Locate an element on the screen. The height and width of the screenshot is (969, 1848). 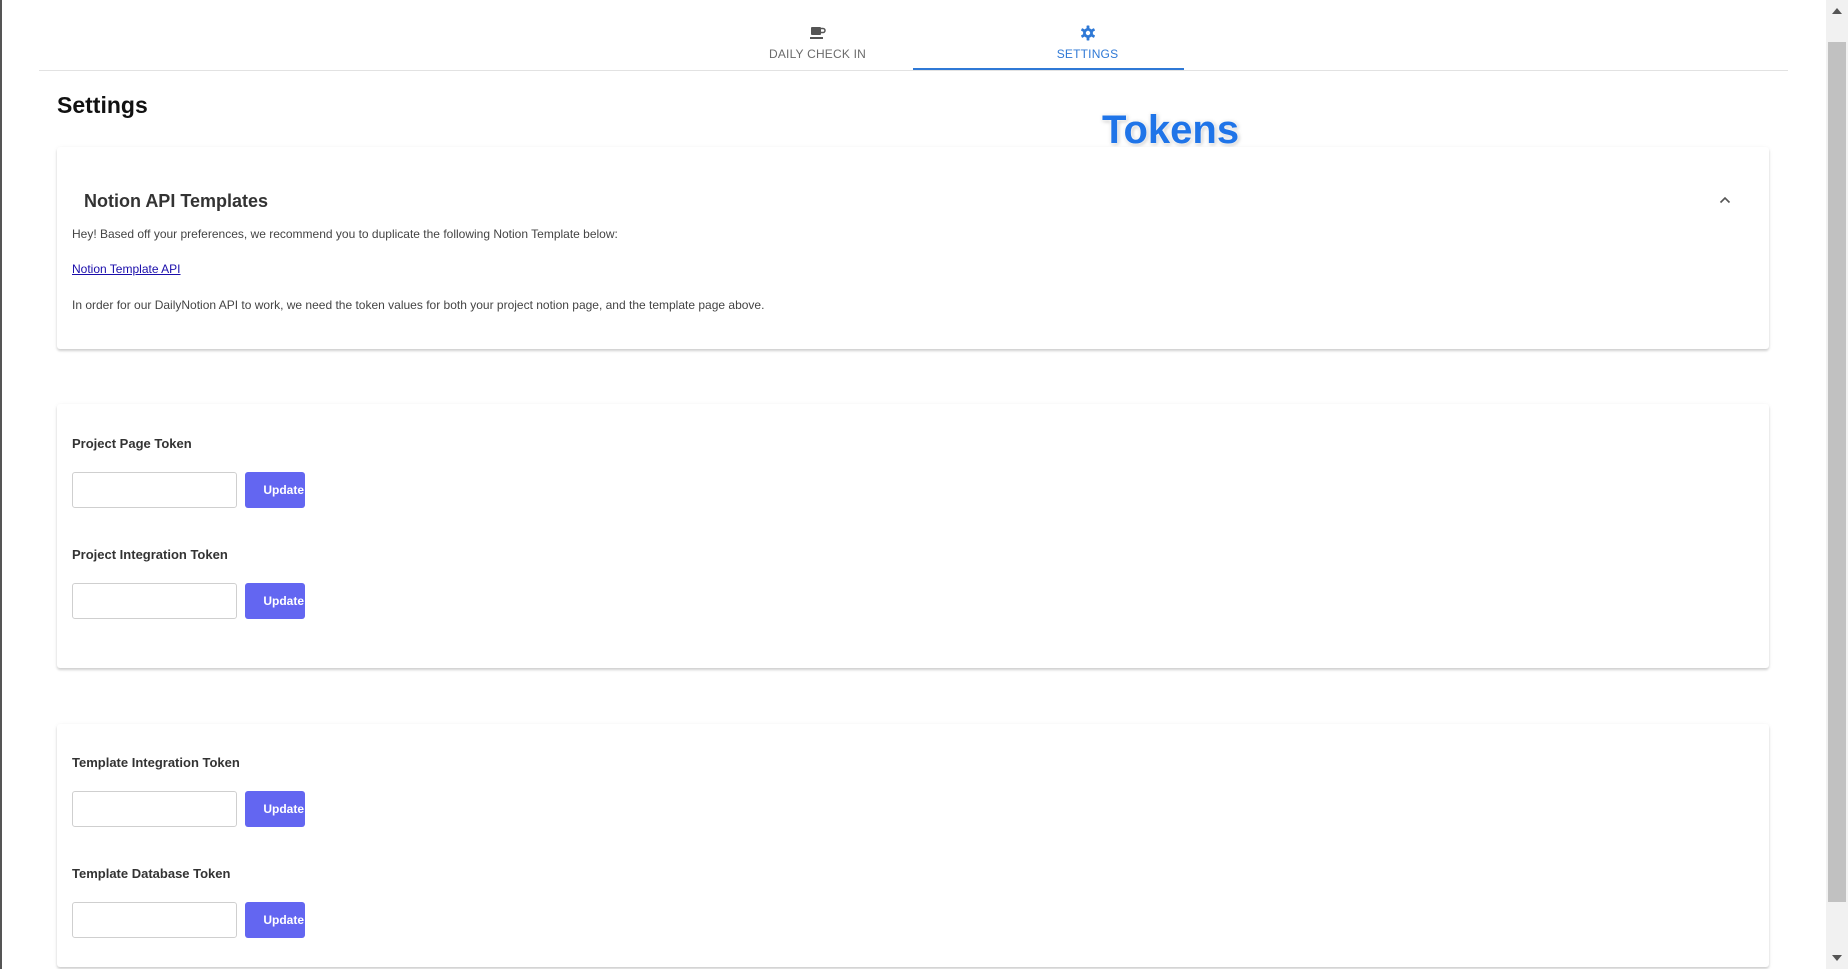
coffee-icon is located at coordinates (817, 33).